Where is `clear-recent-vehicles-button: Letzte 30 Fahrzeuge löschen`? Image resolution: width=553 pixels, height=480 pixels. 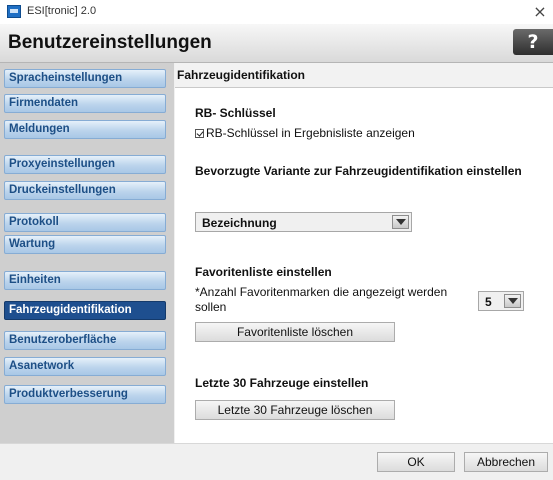 clear-recent-vehicles-button: Letzte 30 Fahrzeuge löschen is located at coordinates (295, 410).